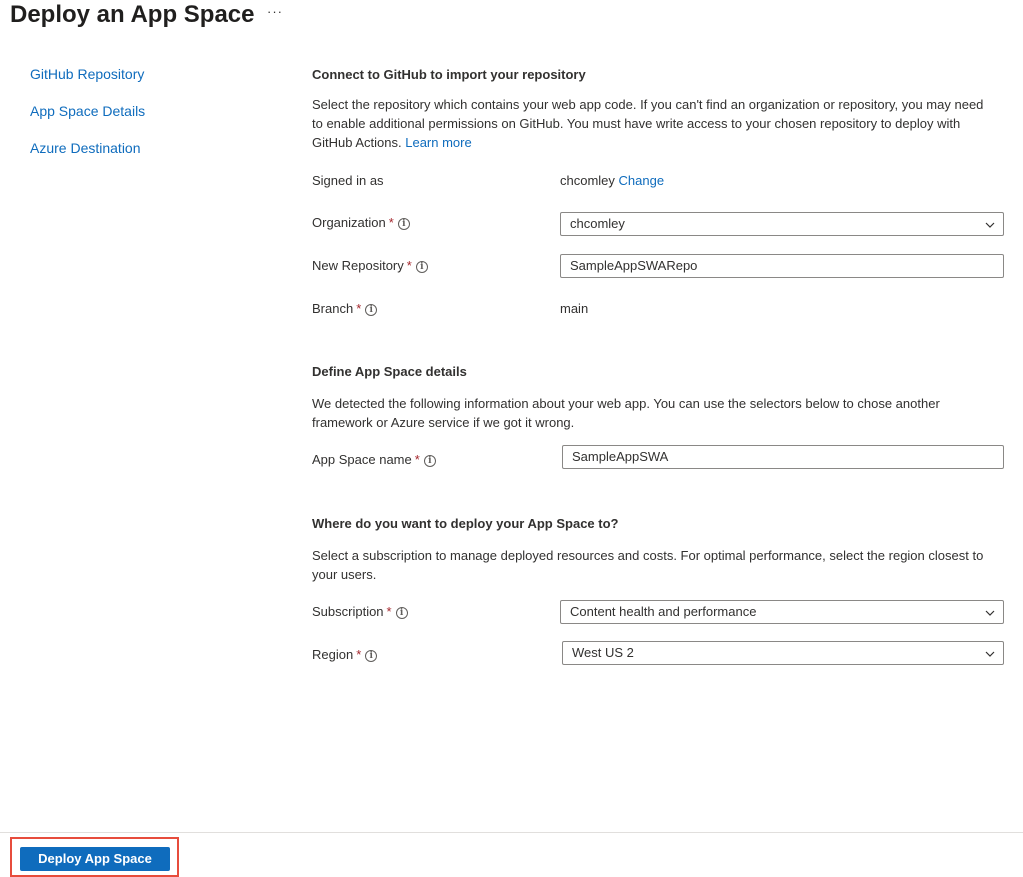 The image size is (1023, 877). Describe the element at coordinates (782, 224) in the screenshot. I see `organization-dropdown: chcomley` at that location.